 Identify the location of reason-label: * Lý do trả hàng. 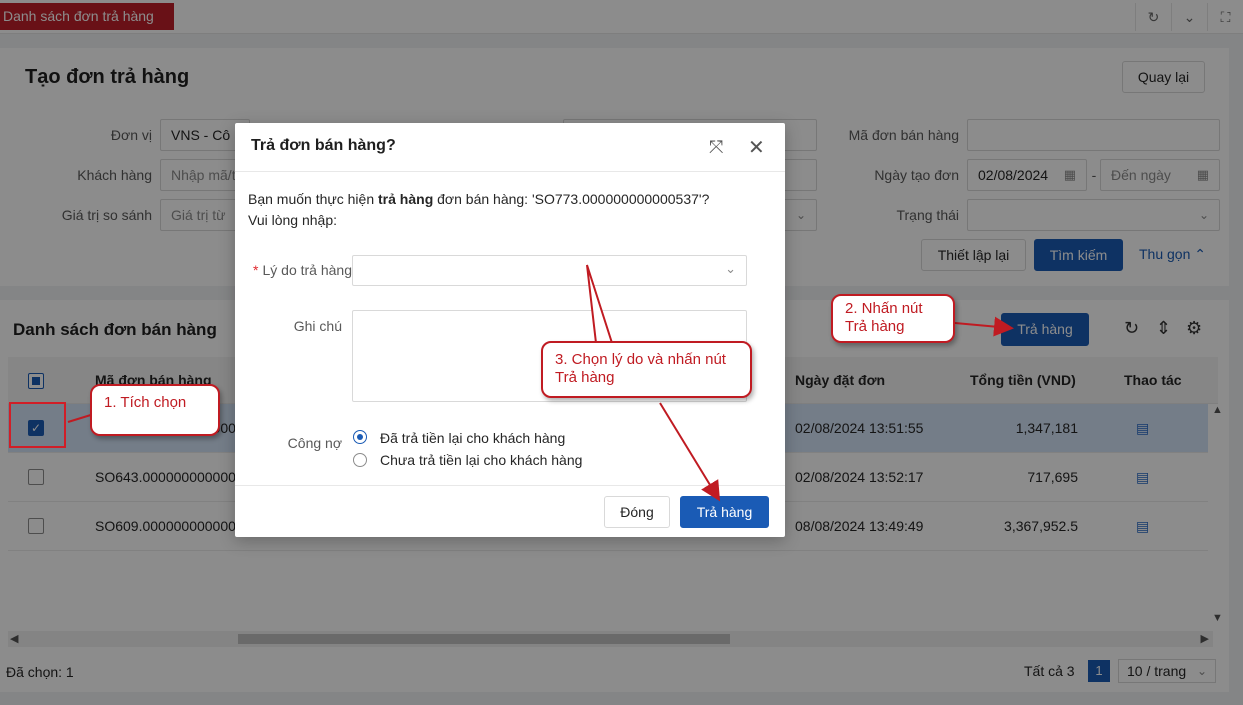
(298, 270).